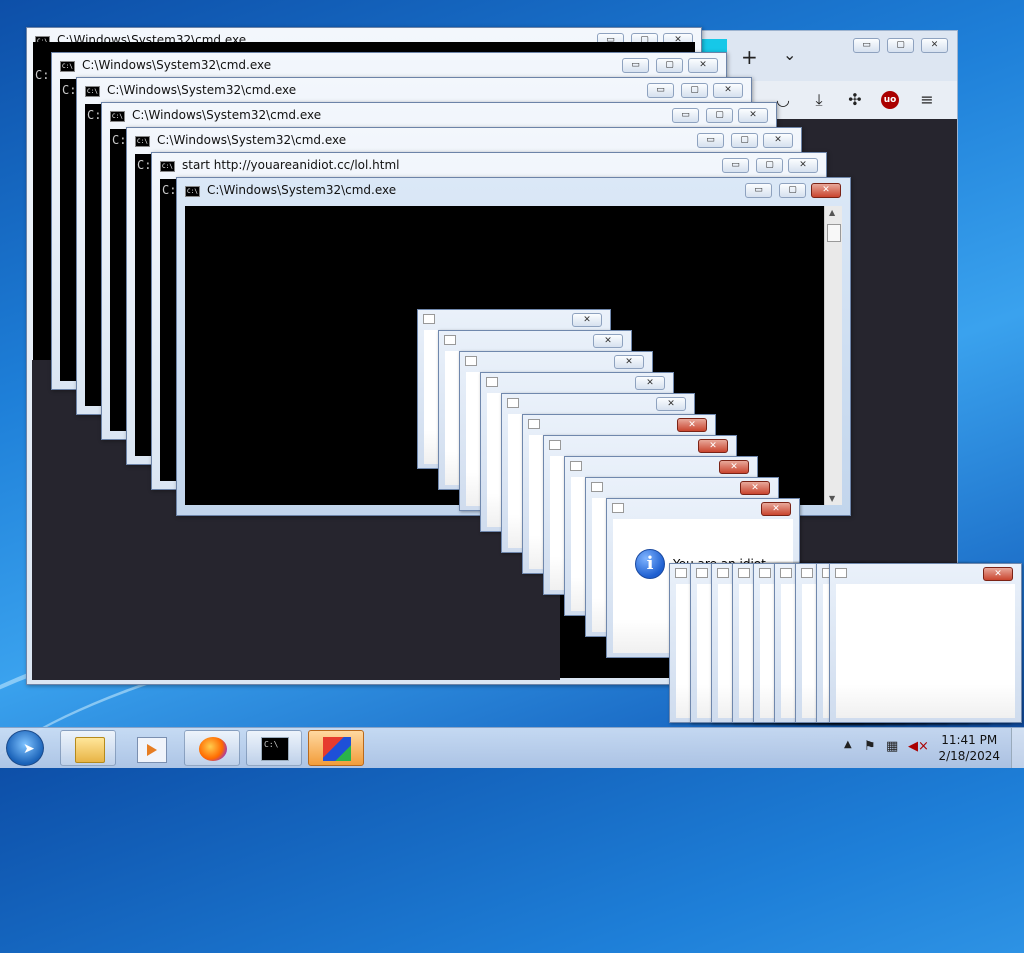 Image resolution: width=1024 pixels, height=953 pixels. I want to click on taskbar-firefox-button, so click(212, 748).